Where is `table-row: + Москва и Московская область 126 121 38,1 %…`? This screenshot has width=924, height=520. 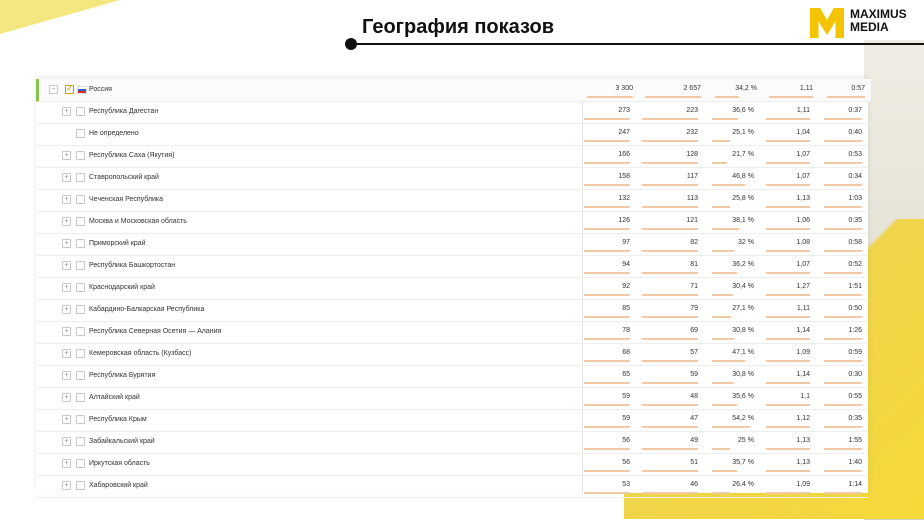
table-row: + Москва и Московская область 126 121 38,1 %… is located at coordinates (452, 222).